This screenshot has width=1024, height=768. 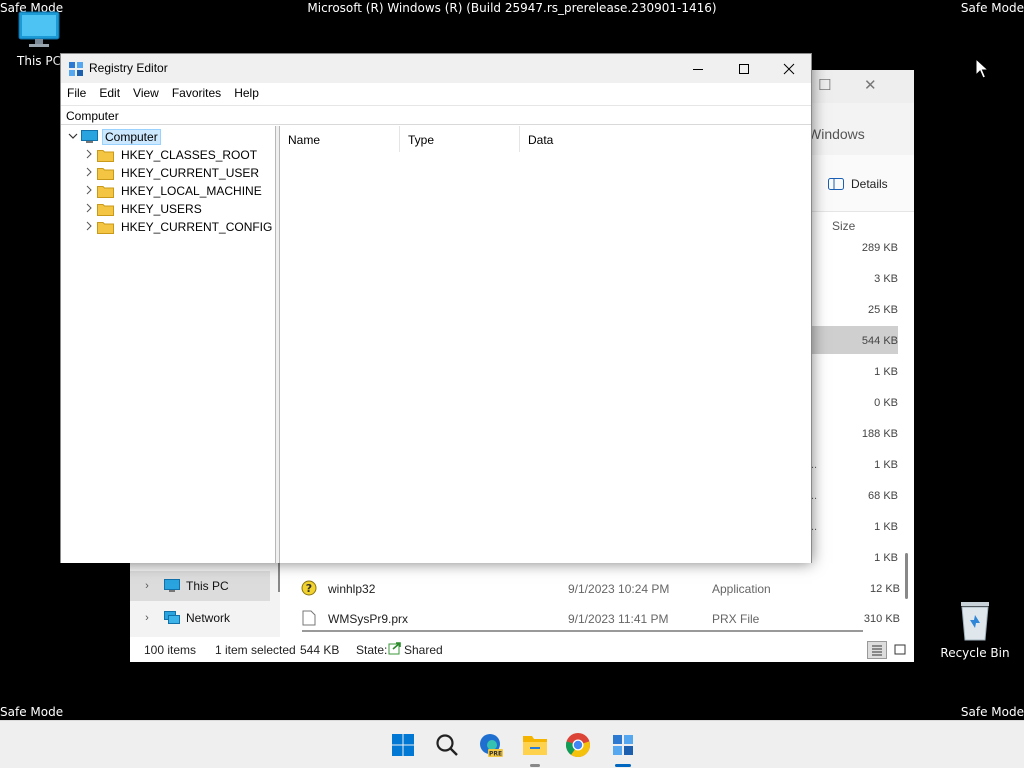 What do you see at coordinates (900, 650) in the screenshot?
I see `tiles-view-button` at bounding box center [900, 650].